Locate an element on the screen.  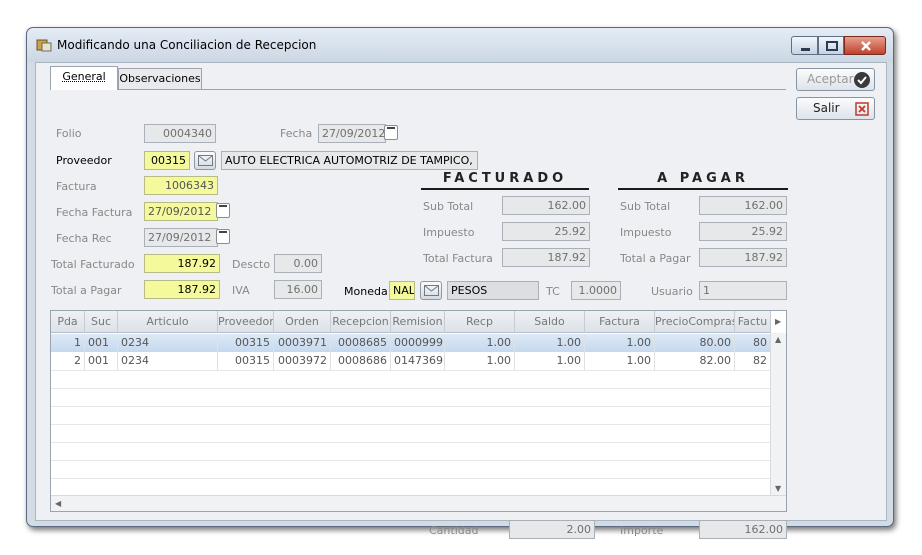
grid-cell: 0003971 is located at coordinates (302, 343).